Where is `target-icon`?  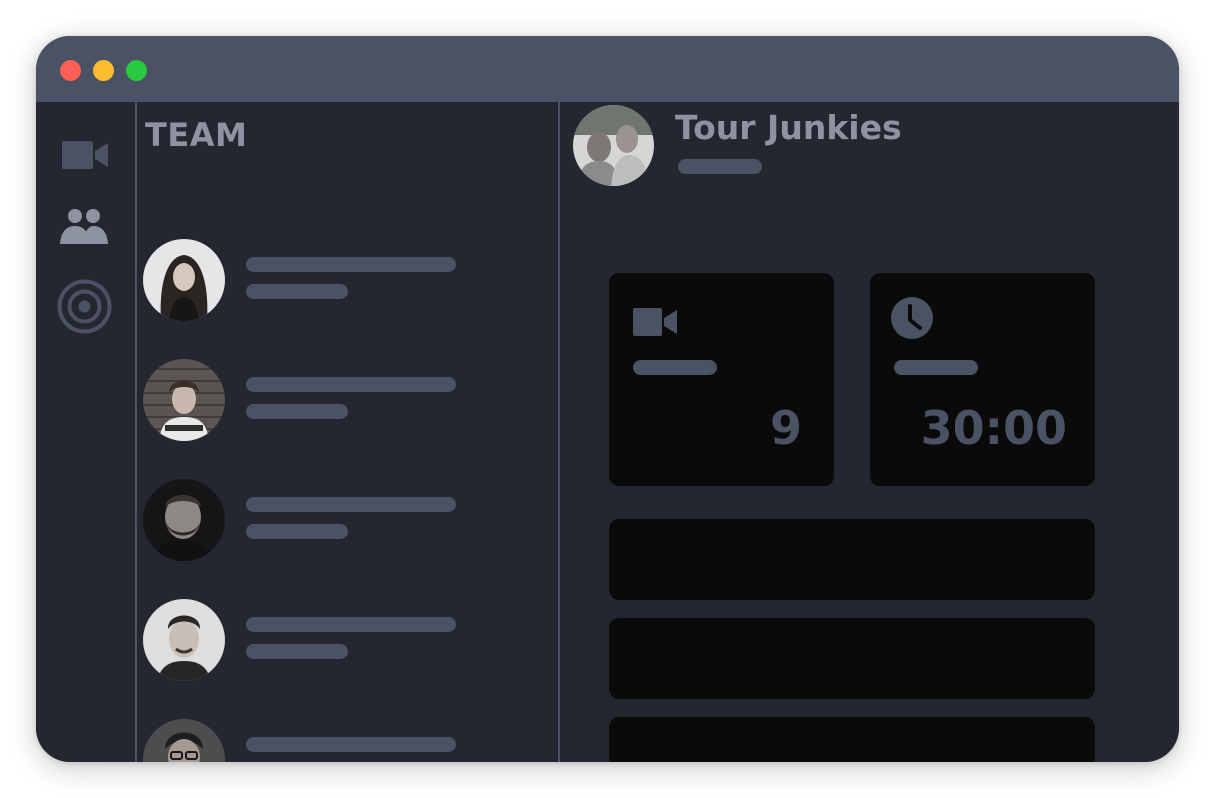
target-icon is located at coordinates (84, 306).